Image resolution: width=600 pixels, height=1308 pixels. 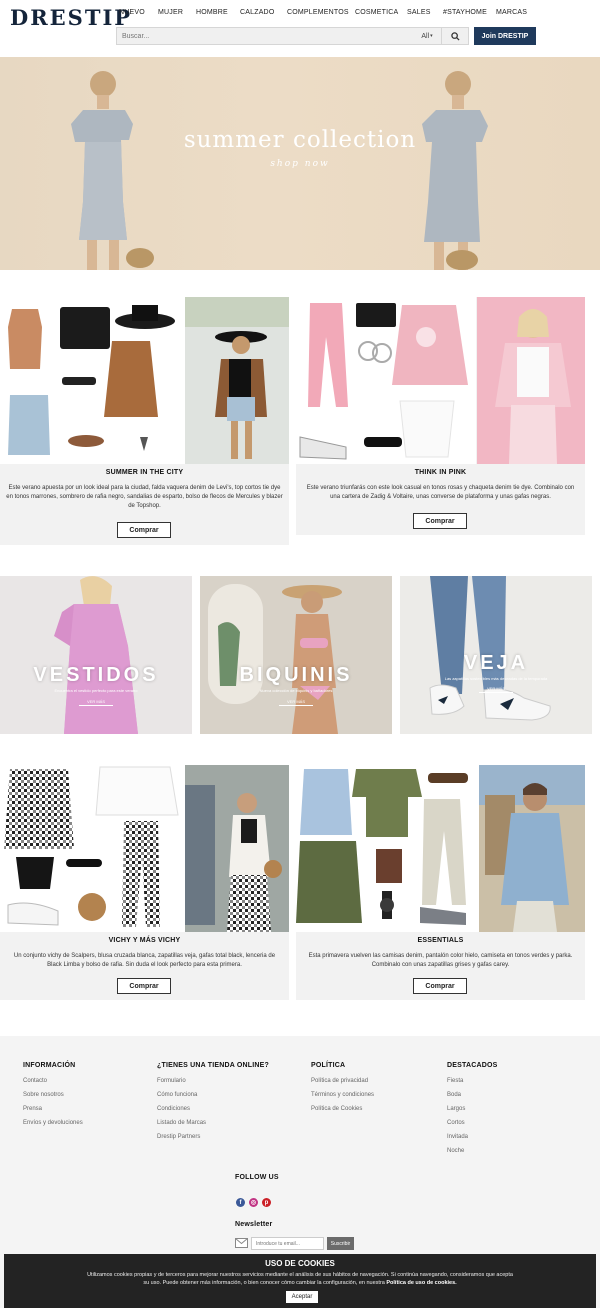 I want to click on chevron-down-icon: ▾, so click(x=431, y=36).